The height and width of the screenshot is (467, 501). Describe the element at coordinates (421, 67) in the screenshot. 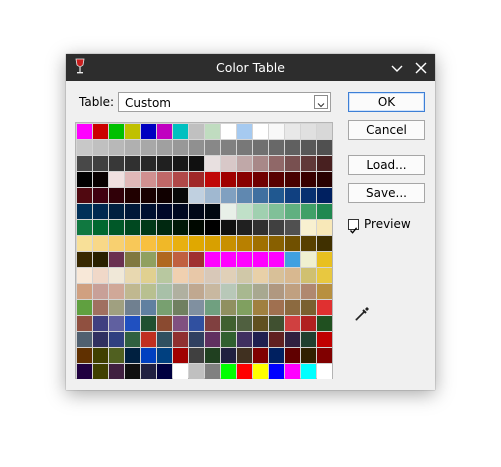

I see `close-icon` at that location.